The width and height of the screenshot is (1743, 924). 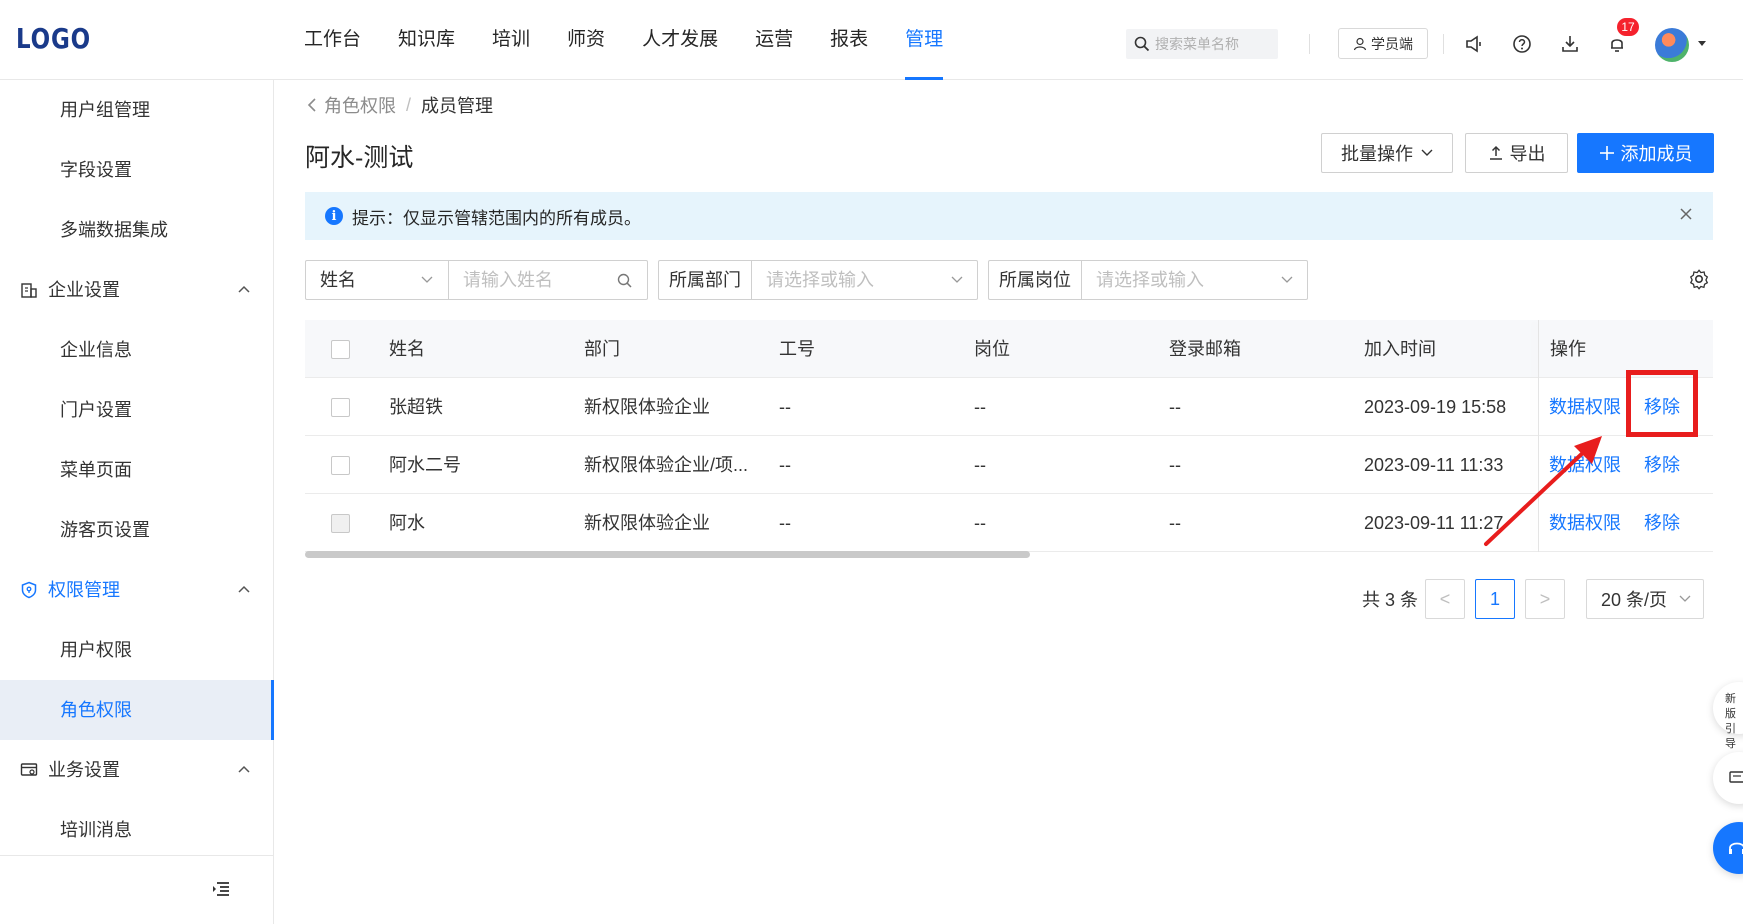 What do you see at coordinates (667, 554) in the screenshot?
I see `horizontal-scrollbar` at bounding box center [667, 554].